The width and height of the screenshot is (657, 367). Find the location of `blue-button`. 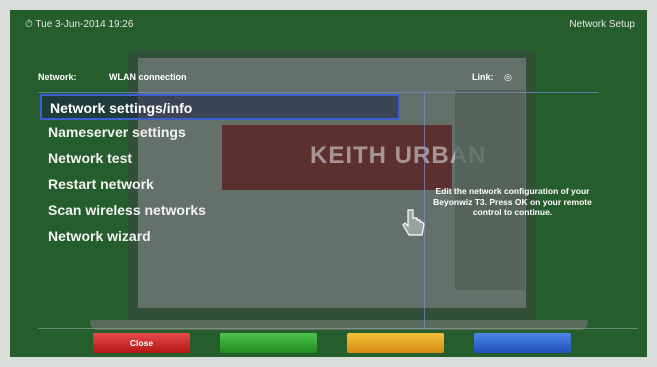

blue-button is located at coordinates (522, 343).